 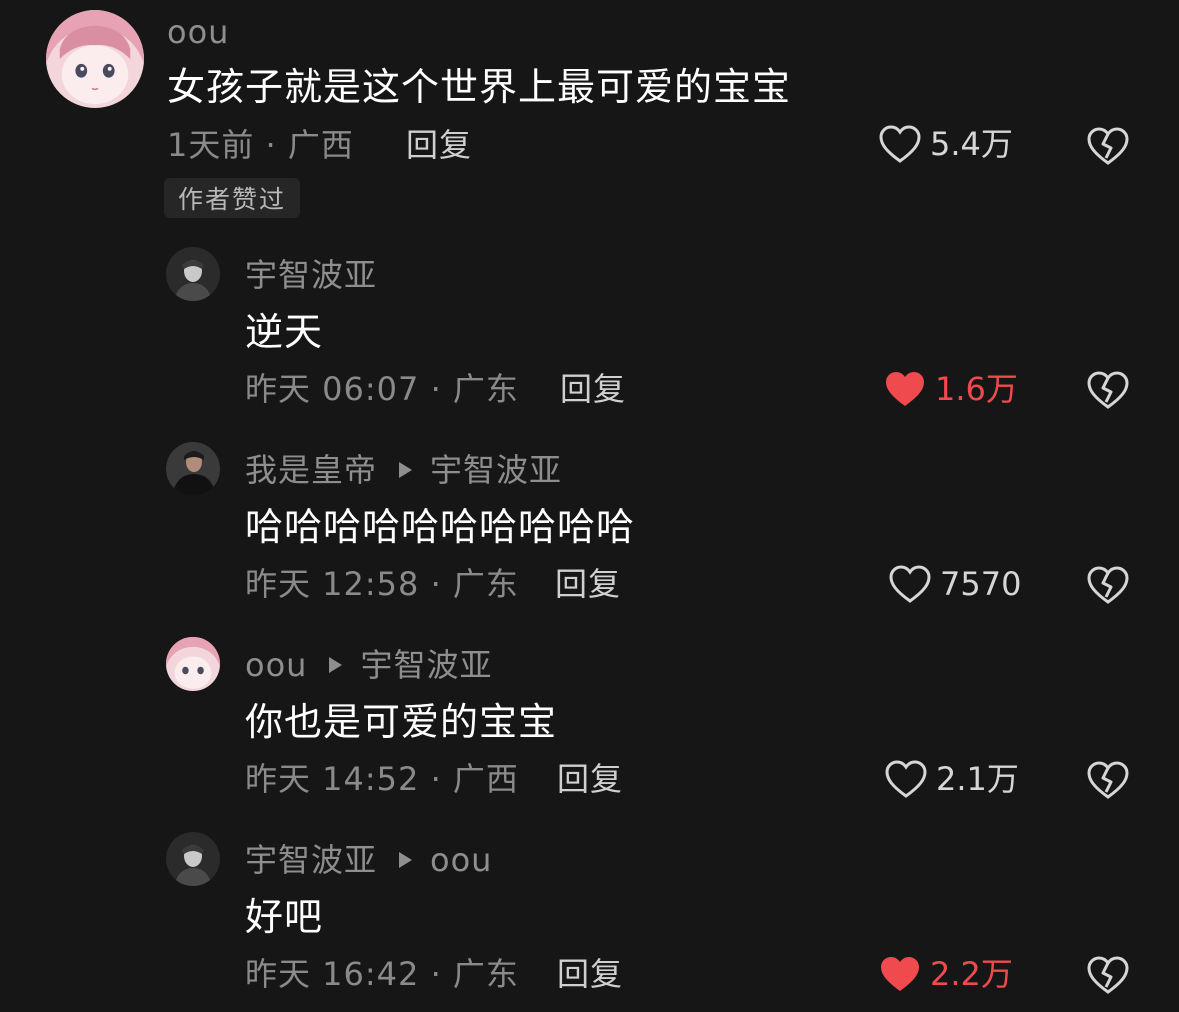 I want to click on comment-username: oou, so click(x=198, y=32).